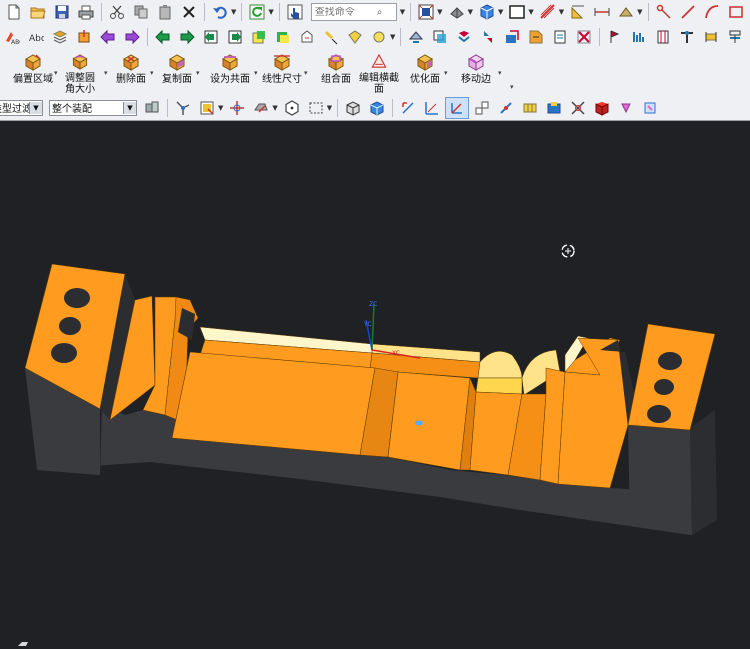 This screenshot has width=750, height=649. What do you see at coordinates (36, 37) in the screenshot?
I see `text-icon: Abc` at bounding box center [36, 37].